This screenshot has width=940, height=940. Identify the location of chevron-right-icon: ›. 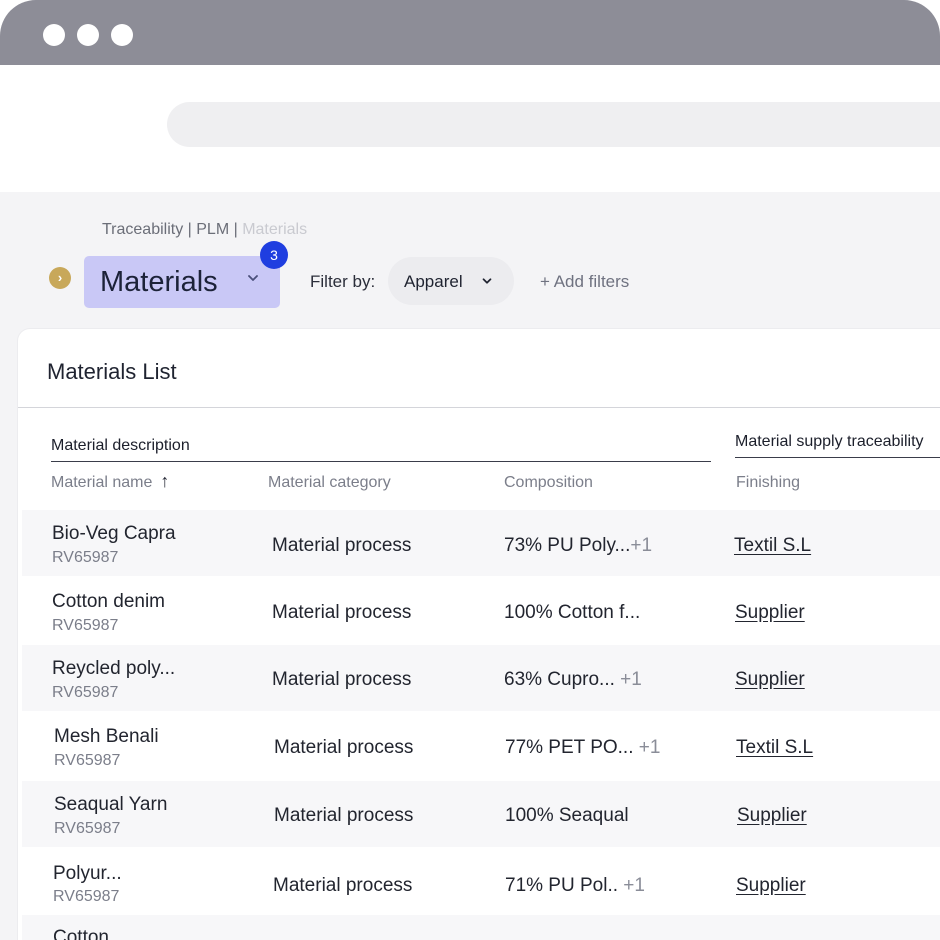
(60, 277).